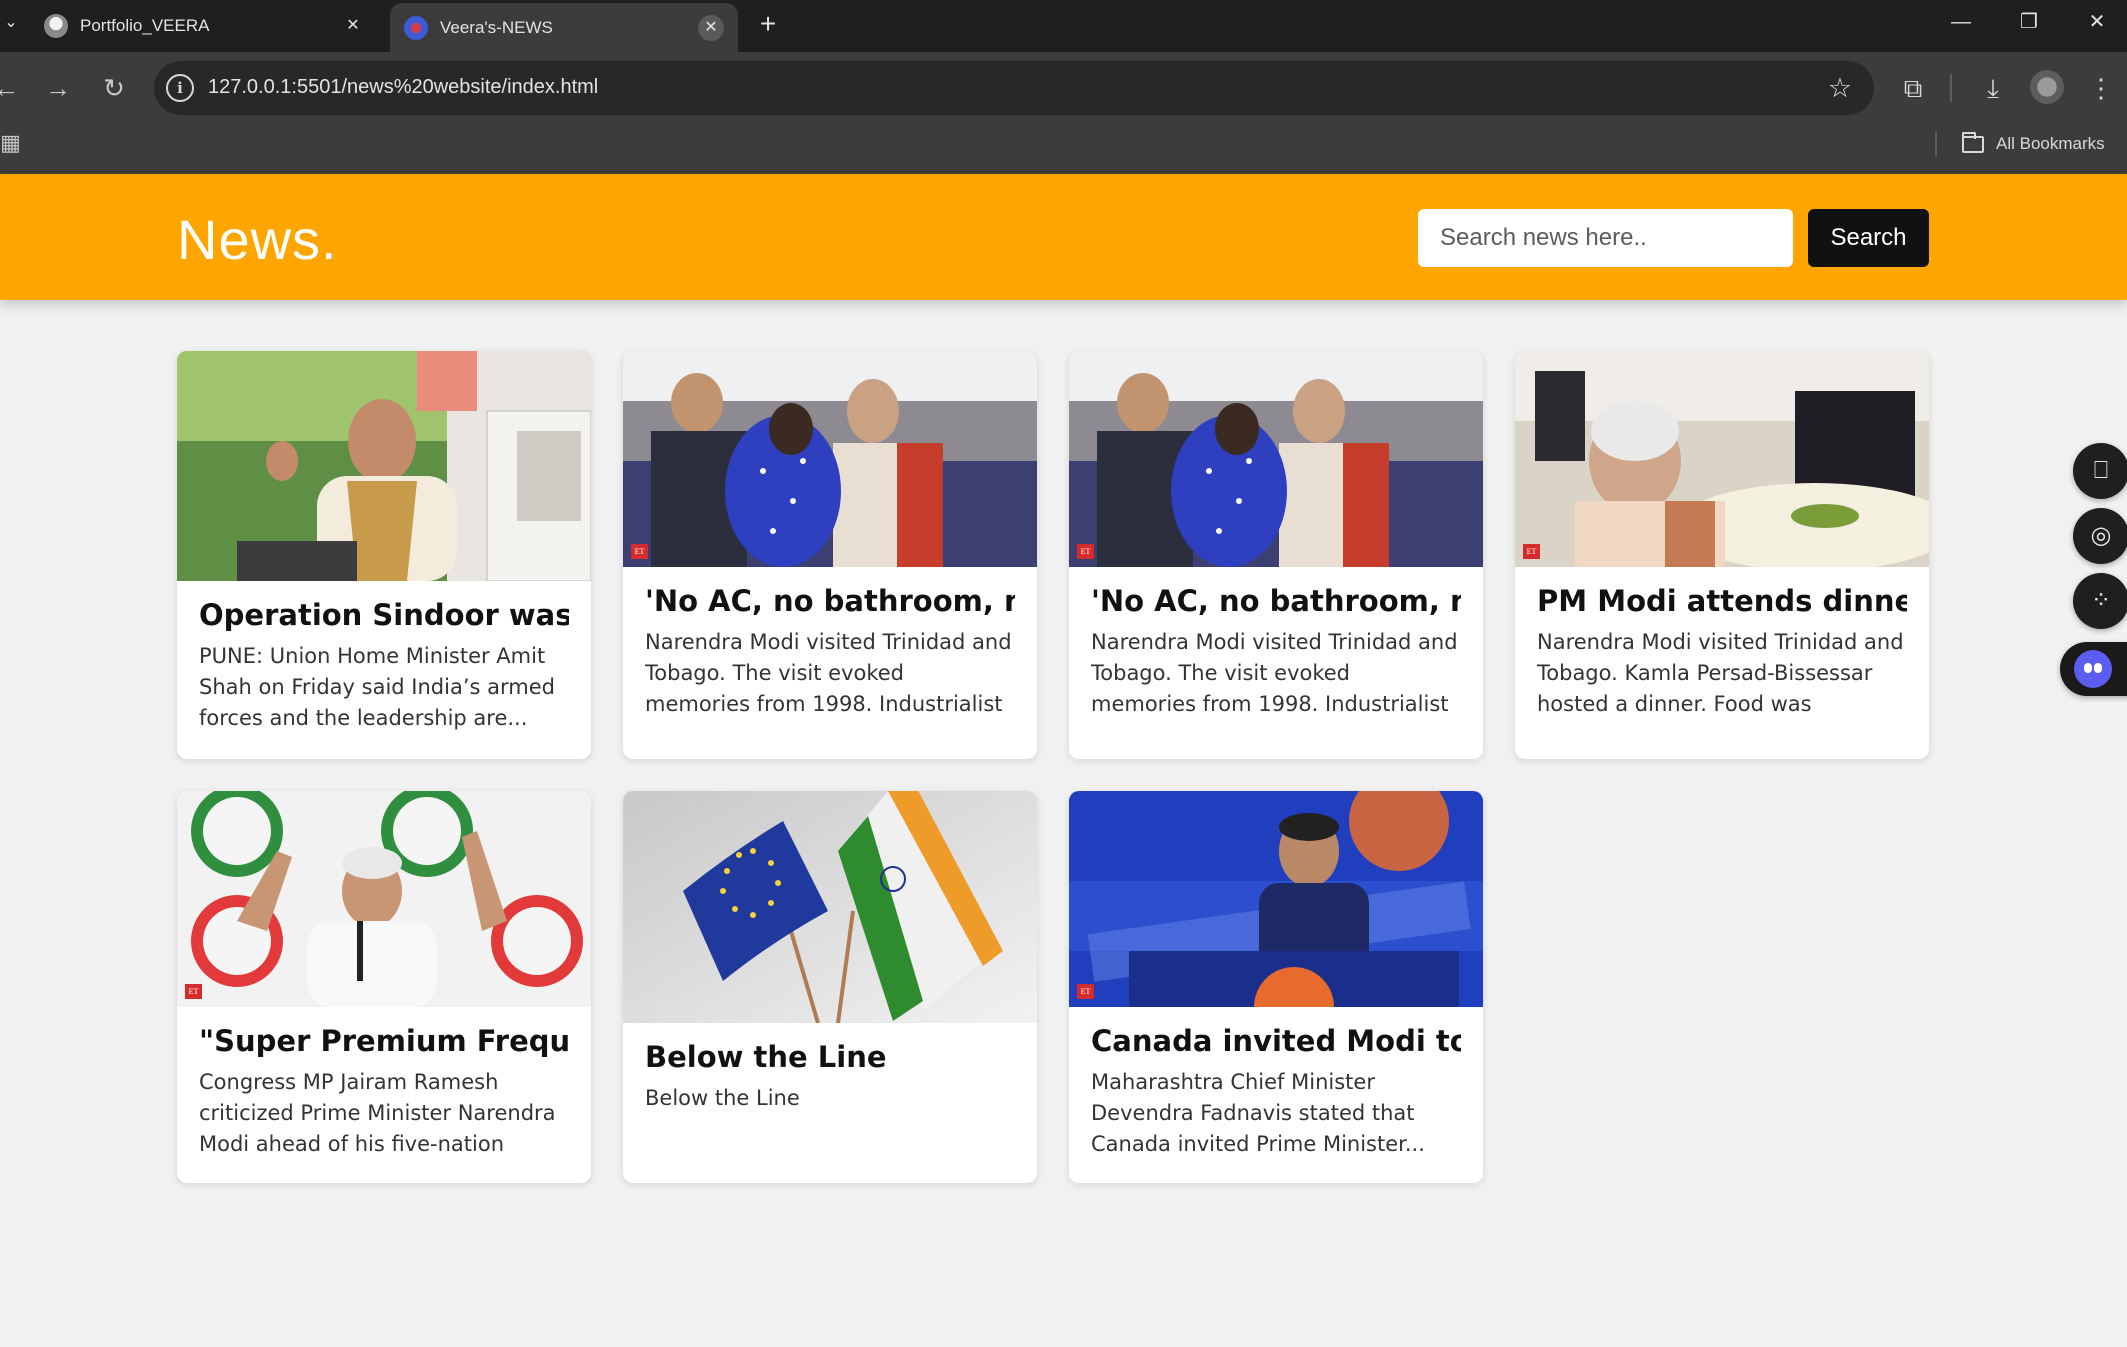 Image resolution: width=2127 pixels, height=1347 pixels. I want to click on news-card: Below the Line Below the Line, so click(830, 987).